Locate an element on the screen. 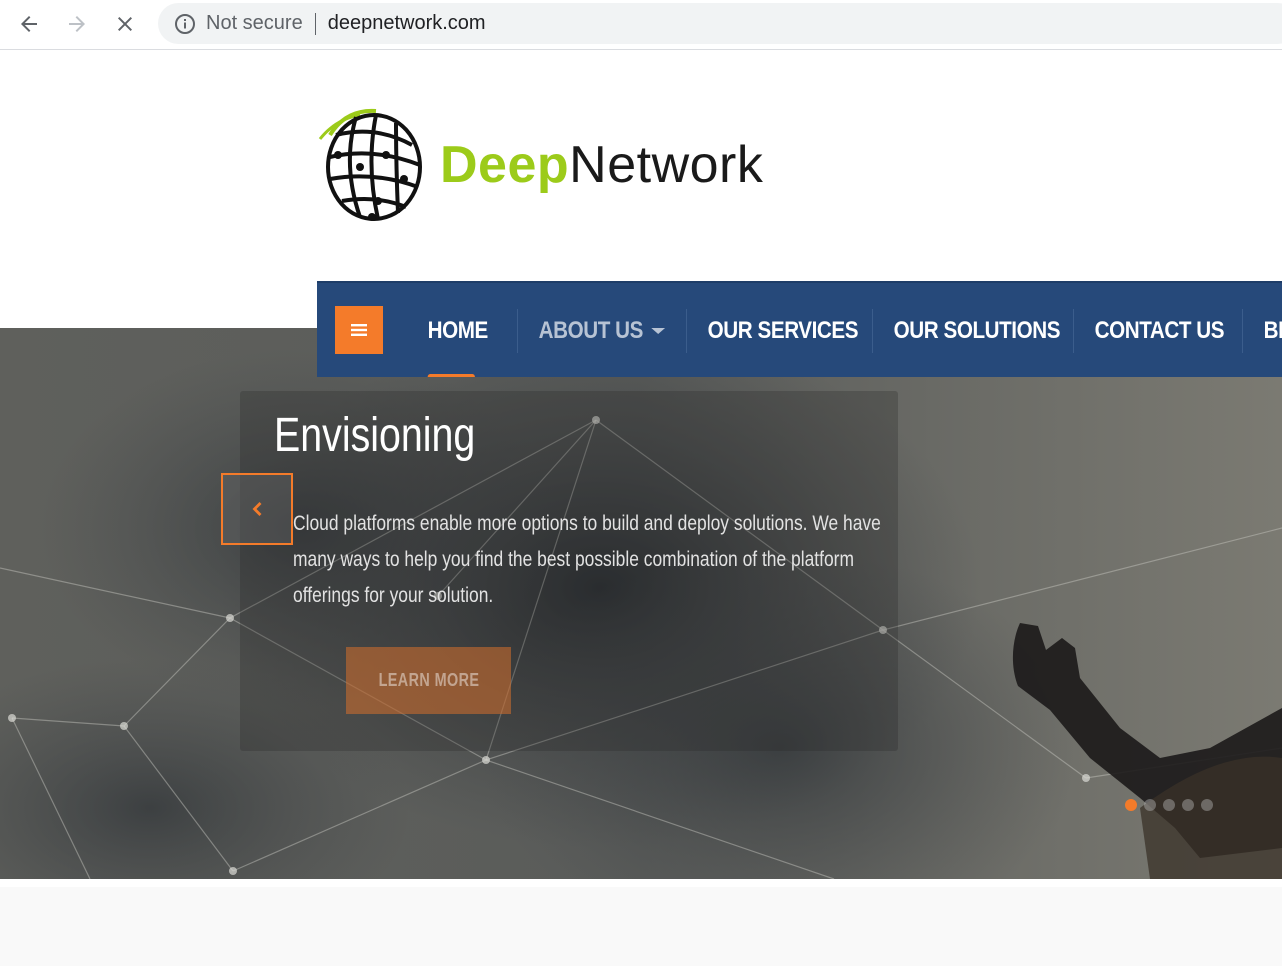 Image resolution: width=1282 pixels, height=966 pixels. url-text: deepnetwork.com is located at coordinates (407, 23).